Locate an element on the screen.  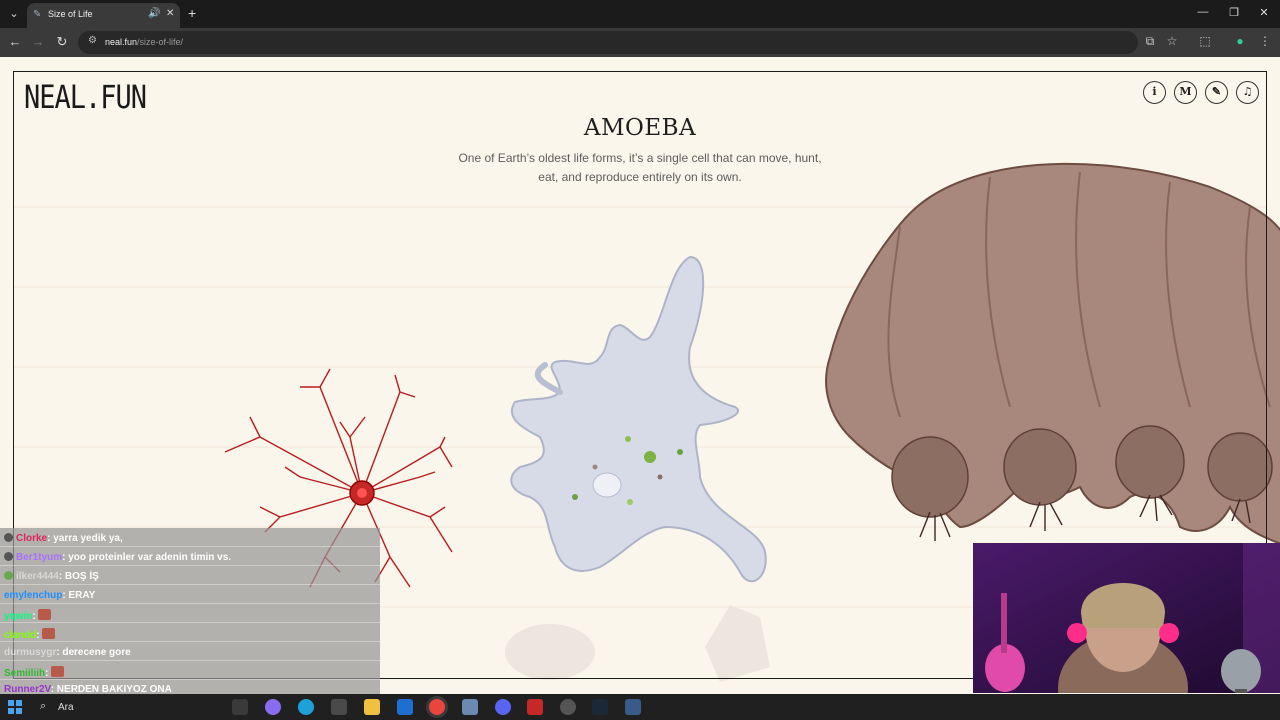
chat-text: : ERAY is located at coordinates (79, 595).